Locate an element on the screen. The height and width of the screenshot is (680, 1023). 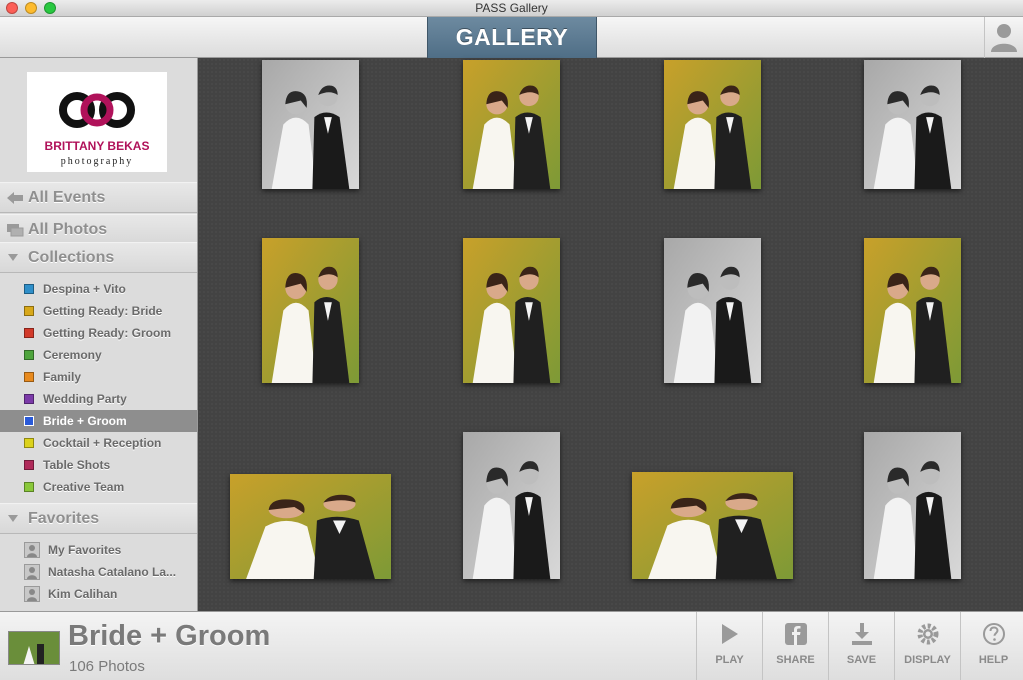
favorite-item-label: Kim Calihan is located at coordinates (83, 594).